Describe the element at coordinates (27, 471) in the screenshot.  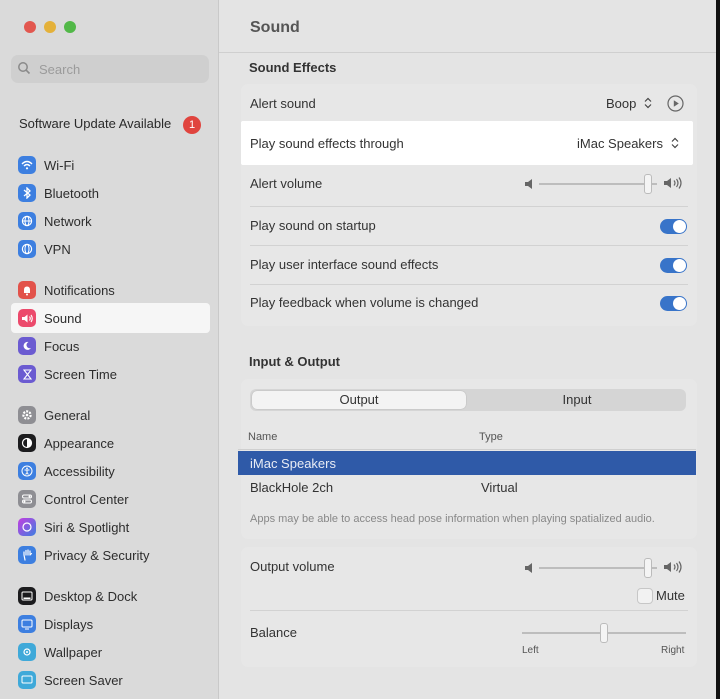
I see `accessibility-icon` at that location.